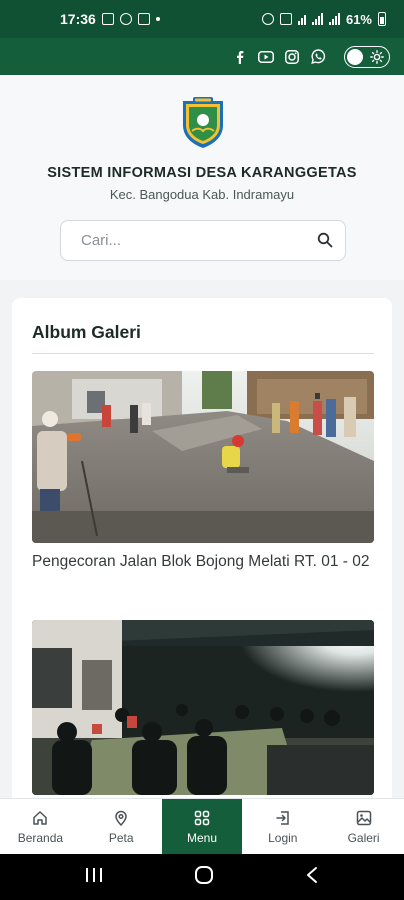  I want to click on nav-label: Peta, so click(121, 837).